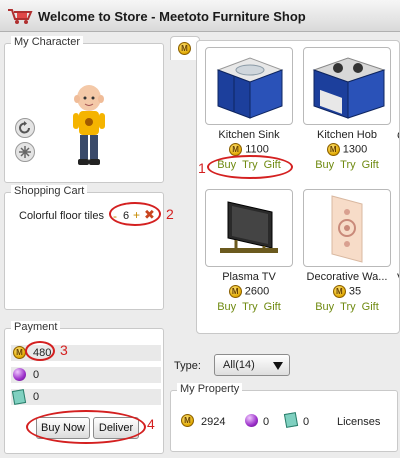 The width and height of the screenshot is (400, 458). What do you see at coordinates (36, 327) in the screenshot?
I see `payment-legend: Payment` at bounding box center [36, 327].